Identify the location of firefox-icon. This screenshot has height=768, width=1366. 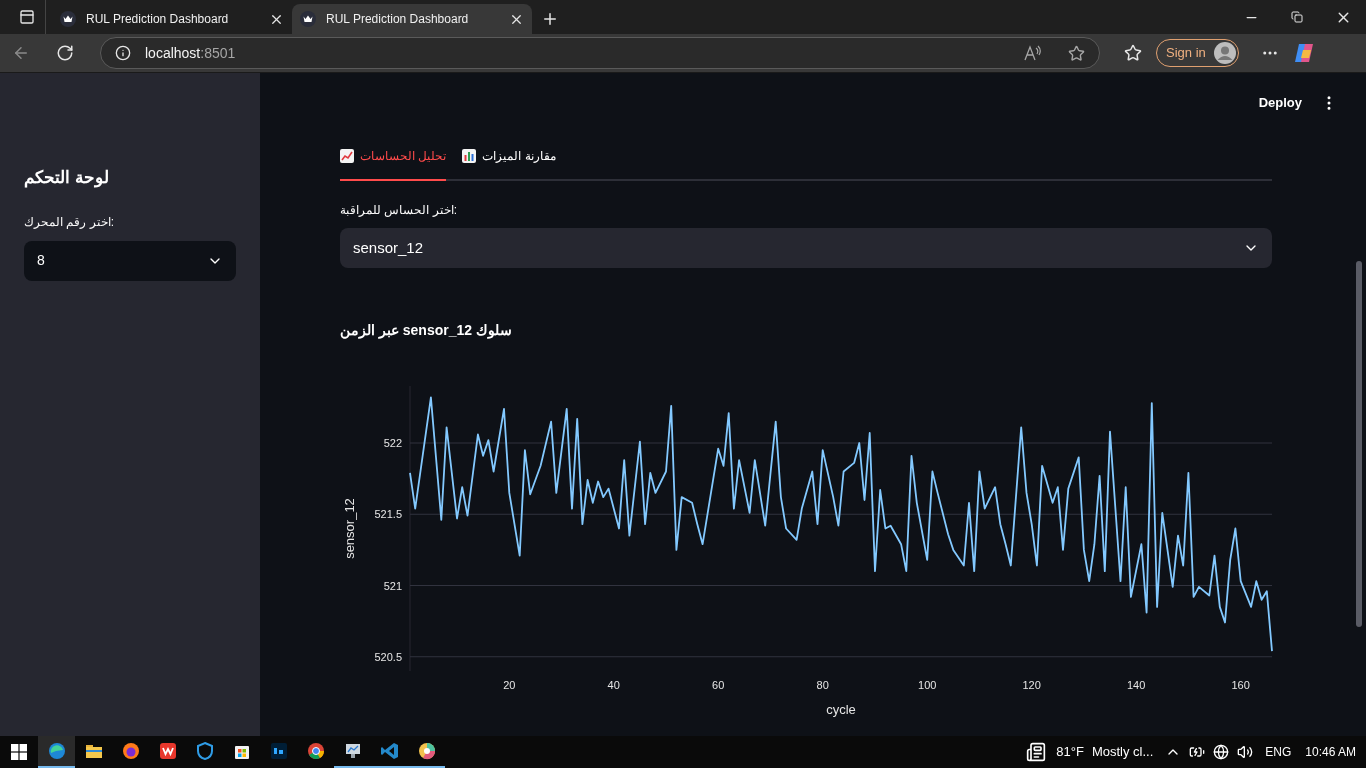
(130, 751).